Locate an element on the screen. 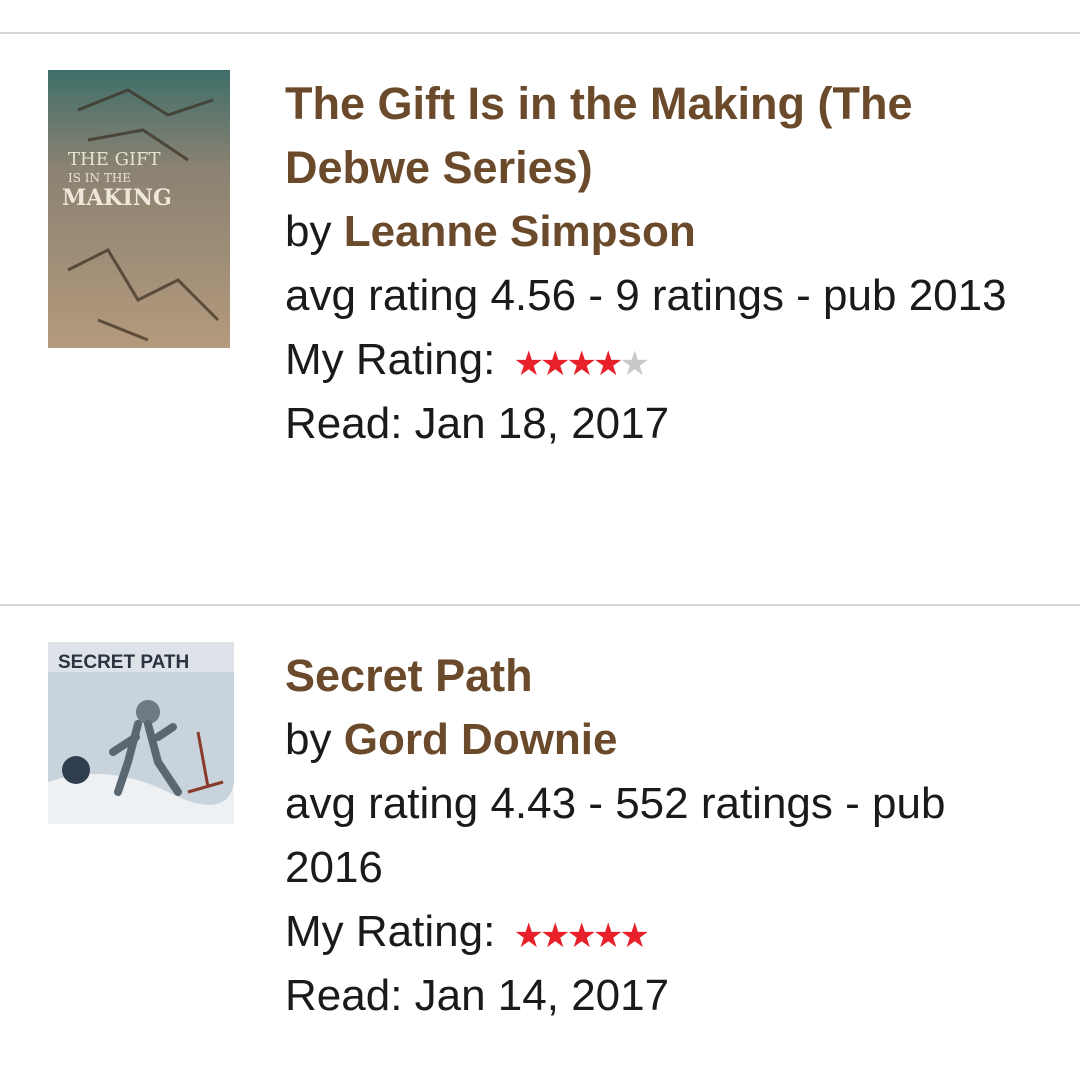  book-title: Secret Path is located at coordinates (670, 676).